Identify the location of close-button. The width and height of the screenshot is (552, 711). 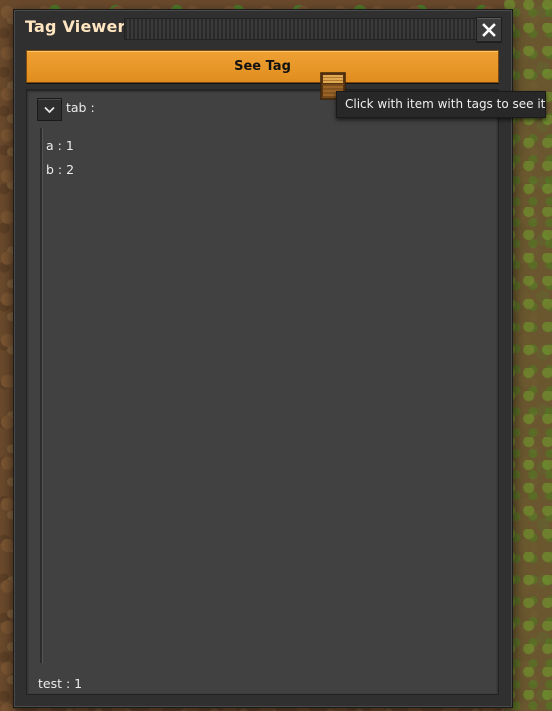
(489, 30).